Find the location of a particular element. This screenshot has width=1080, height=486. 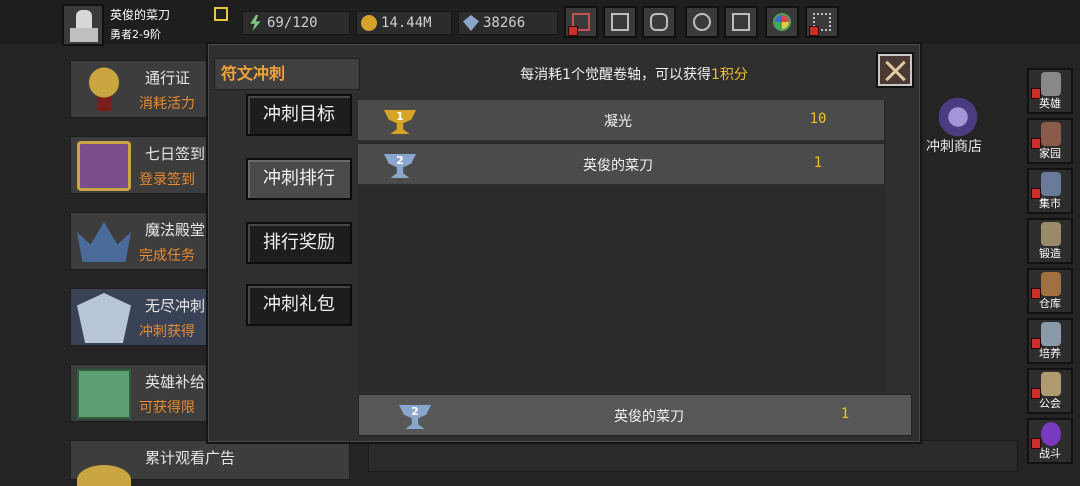

side-nav-label: 集市 is located at coordinates (1050, 203).